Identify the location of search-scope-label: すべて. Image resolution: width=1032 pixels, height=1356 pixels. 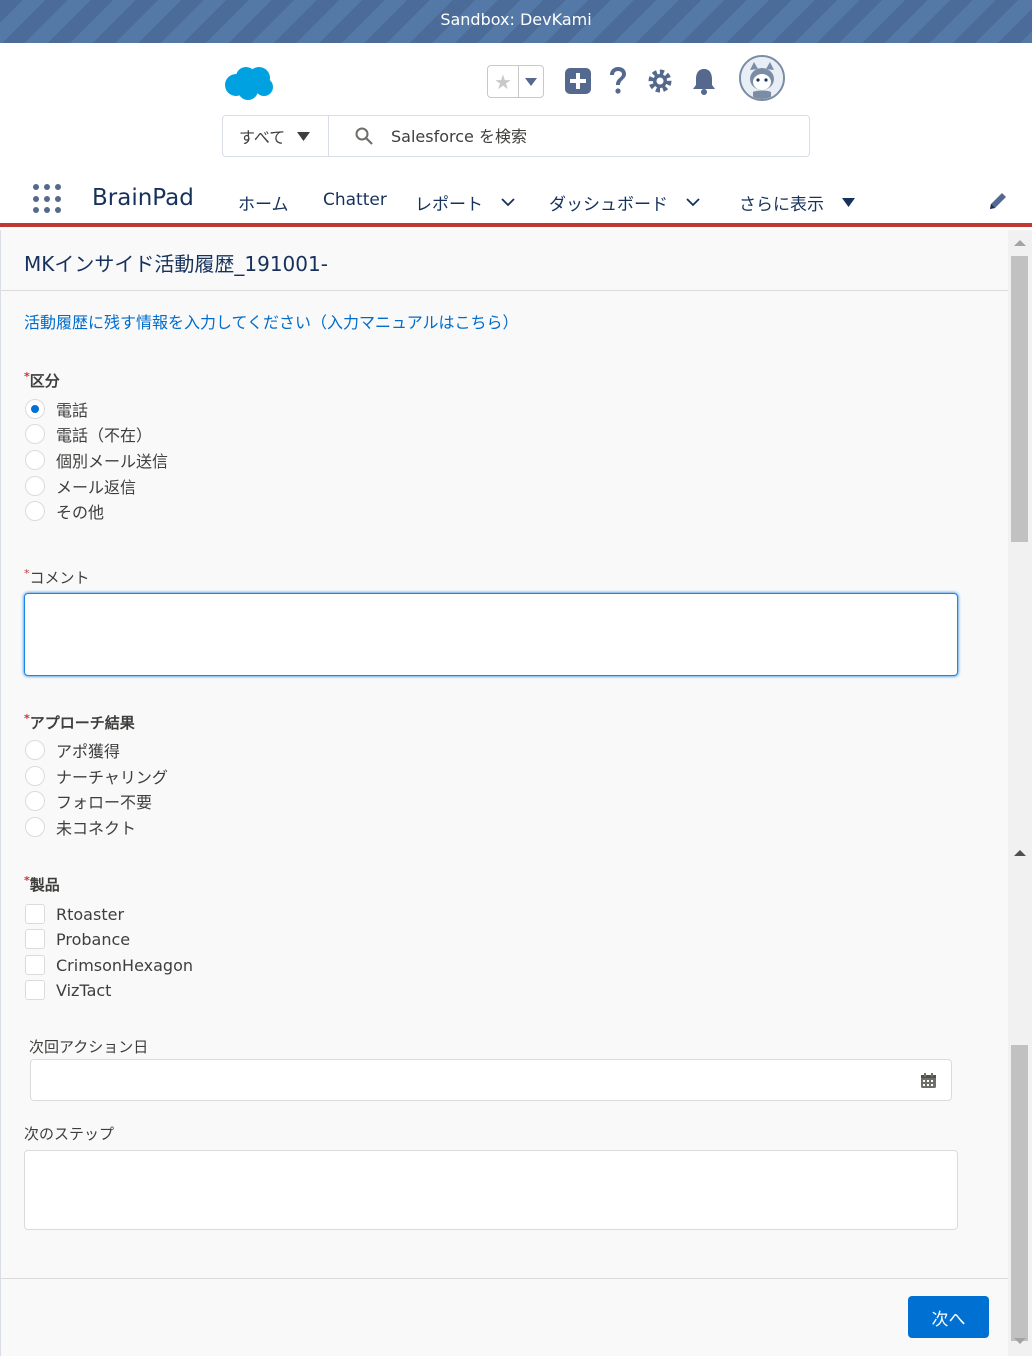
(262, 137).